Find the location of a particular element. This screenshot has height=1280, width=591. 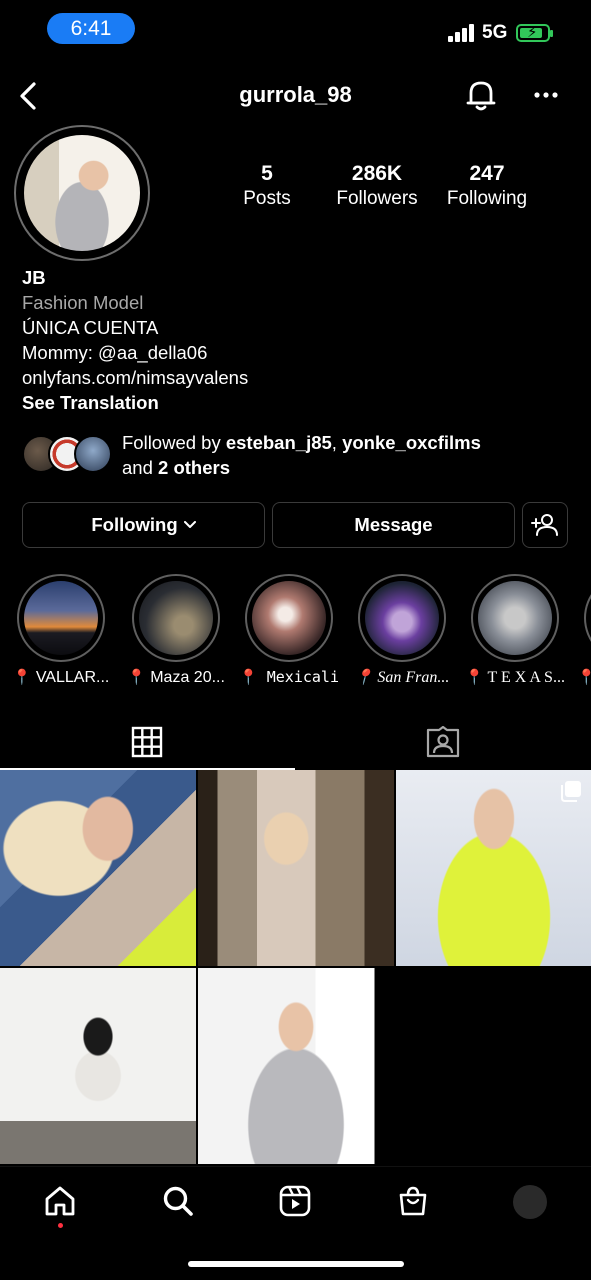

following-button: Following is located at coordinates (143, 525).